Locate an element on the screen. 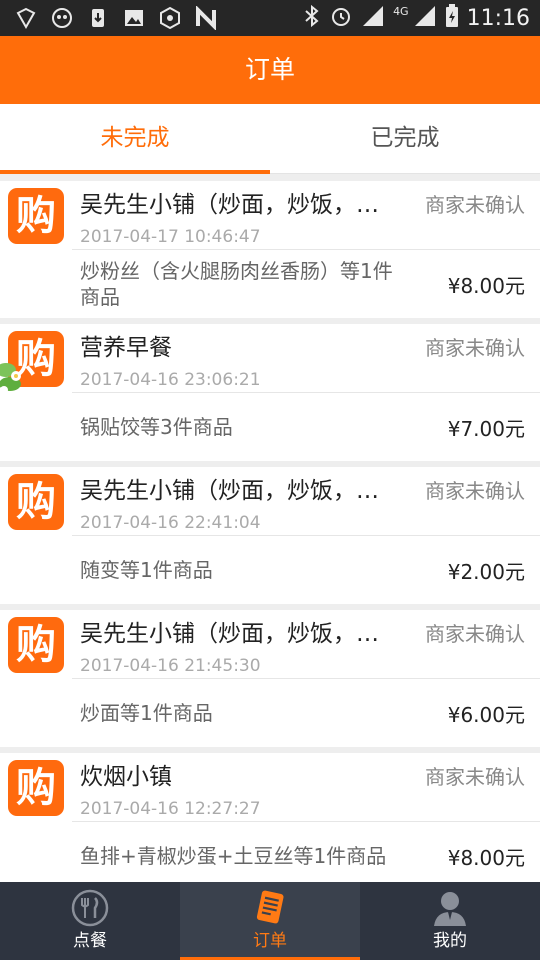 Image resolution: width=540 pixels, height=960 pixels. shop-name: 炊烟小镇 is located at coordinates (126, 777).